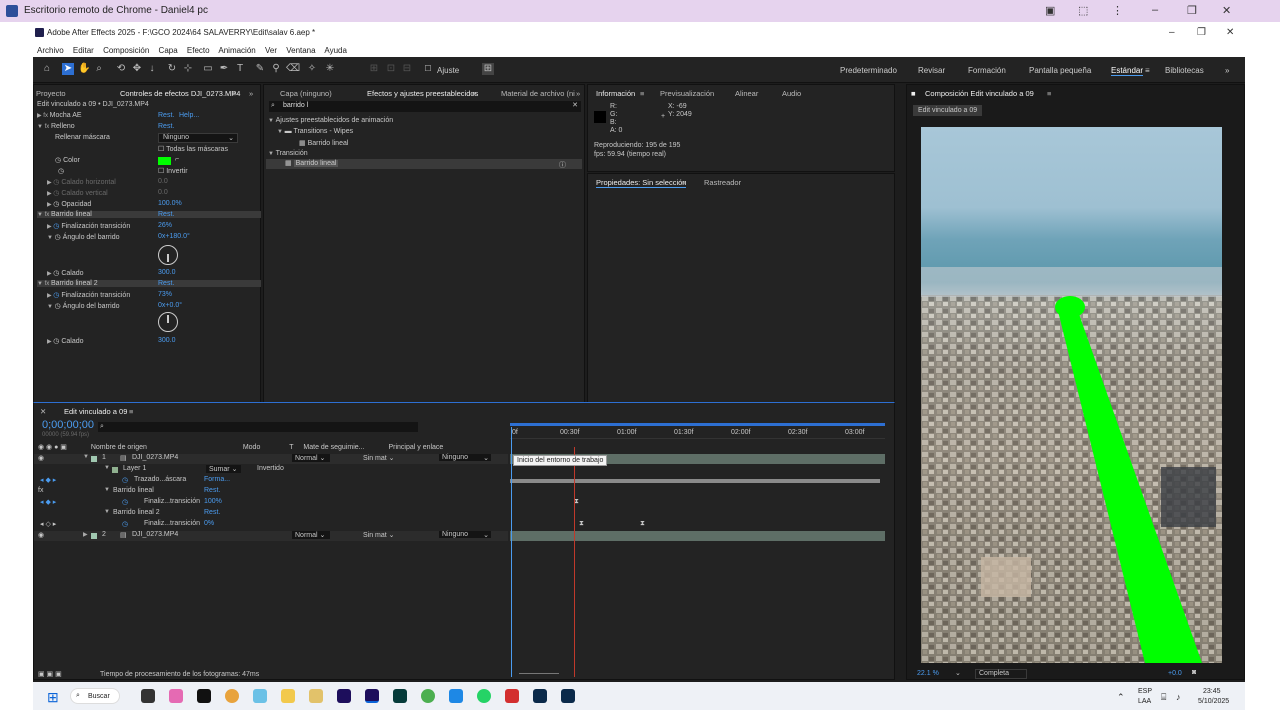  Describe the element at coordinates (306, 93) in the screenshot. I see `tab-capa: Capa (ninguno)` at that location.